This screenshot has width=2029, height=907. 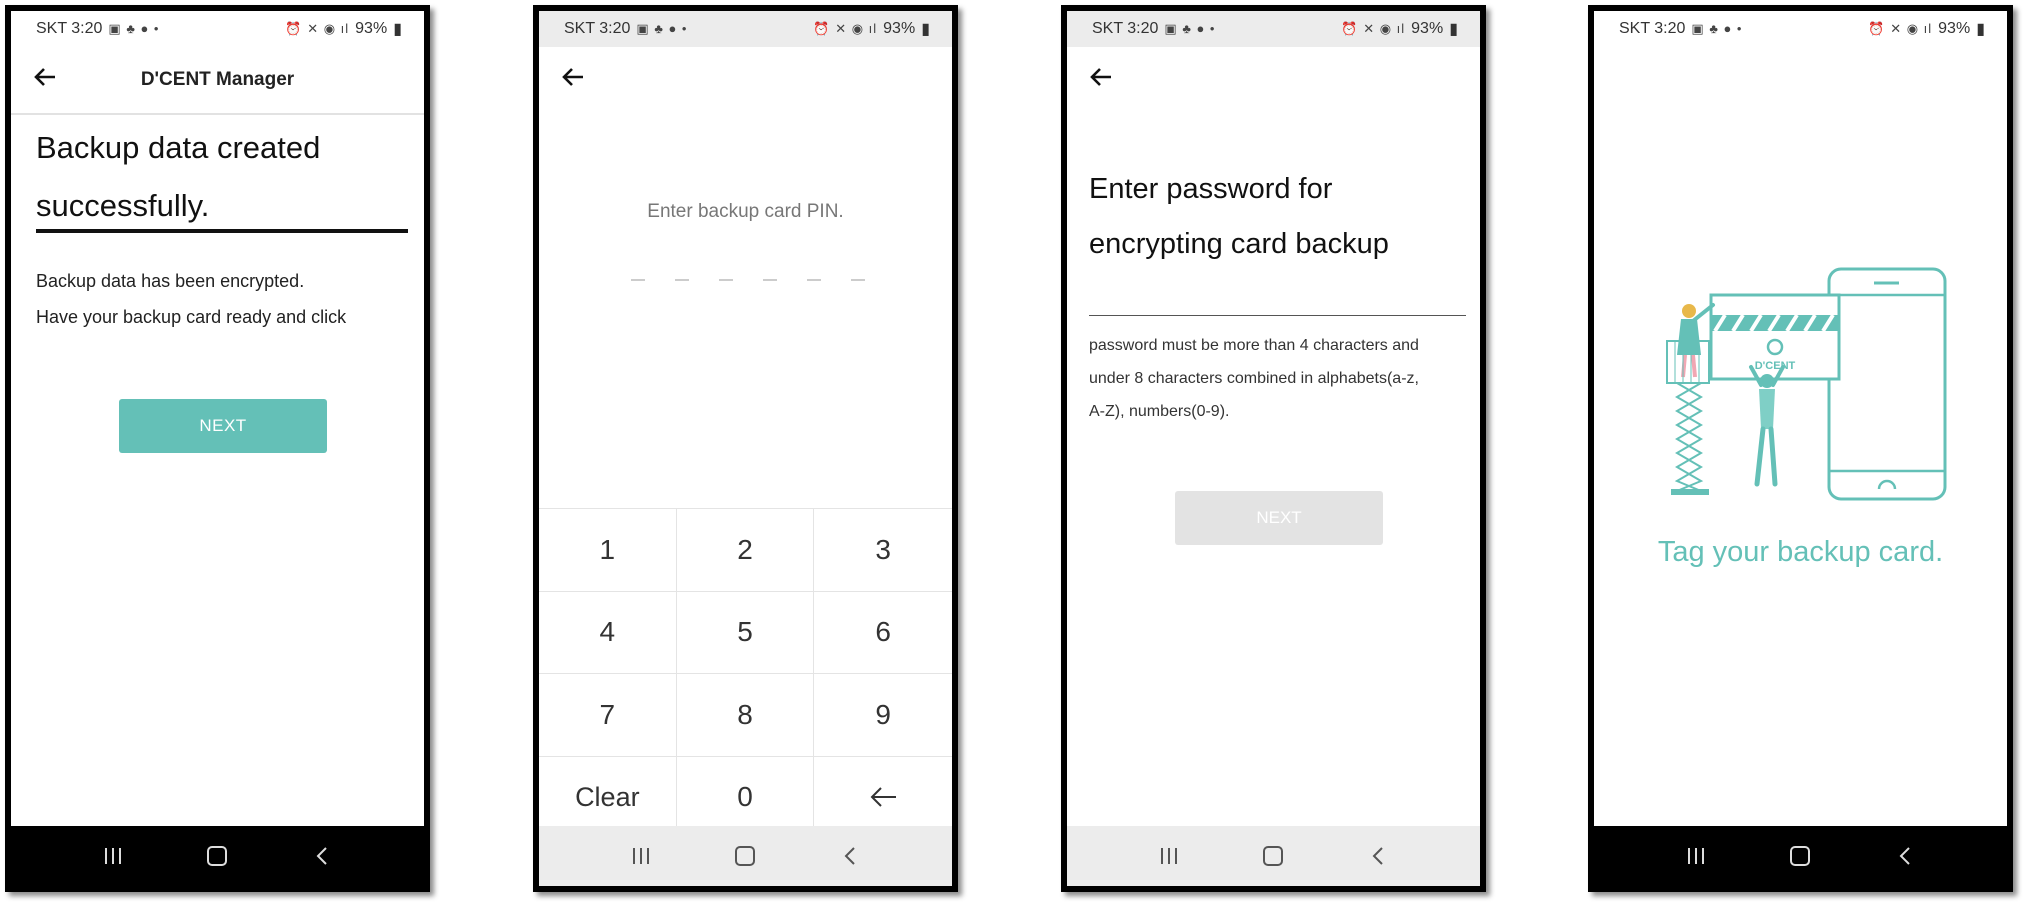 I want to click on heading-line-1: Backup data created, so click(x=178, y=147).